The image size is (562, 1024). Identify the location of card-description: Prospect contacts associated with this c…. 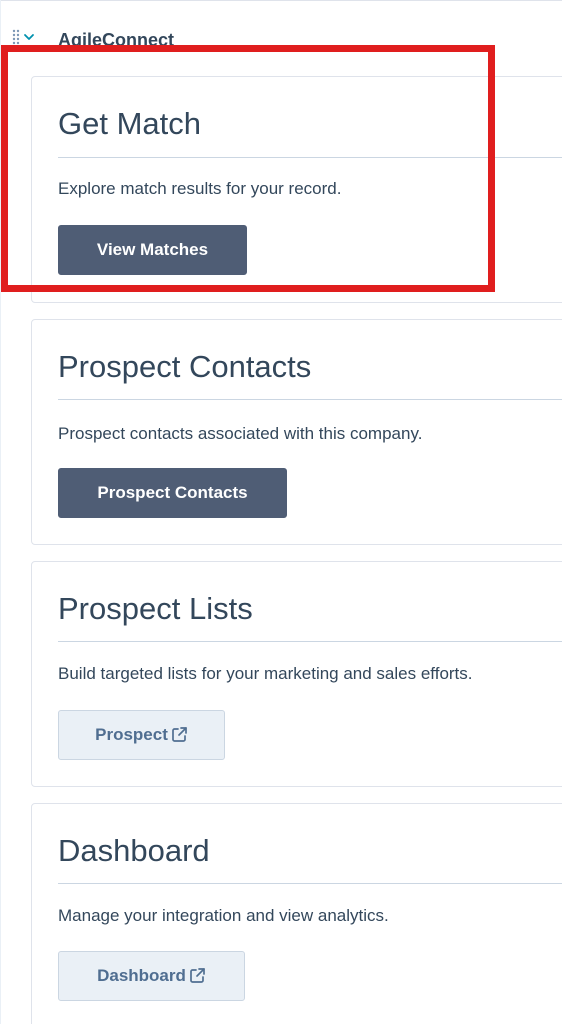
(240, 433).